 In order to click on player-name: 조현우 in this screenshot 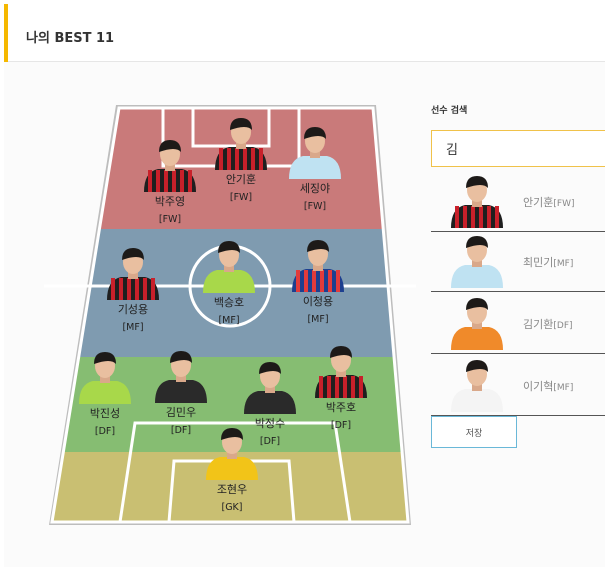, I will do `click(232, 489)`.